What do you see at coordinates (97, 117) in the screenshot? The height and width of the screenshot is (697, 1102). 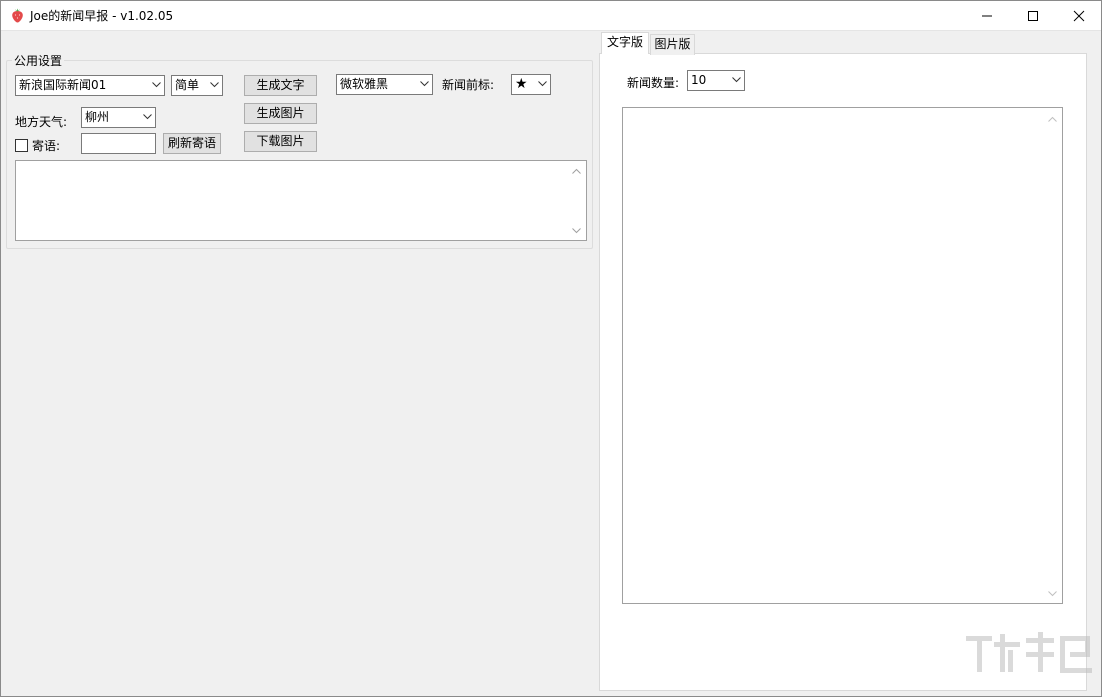 I see `weather-city-value: 柳州` at bounding box center [97, 117].